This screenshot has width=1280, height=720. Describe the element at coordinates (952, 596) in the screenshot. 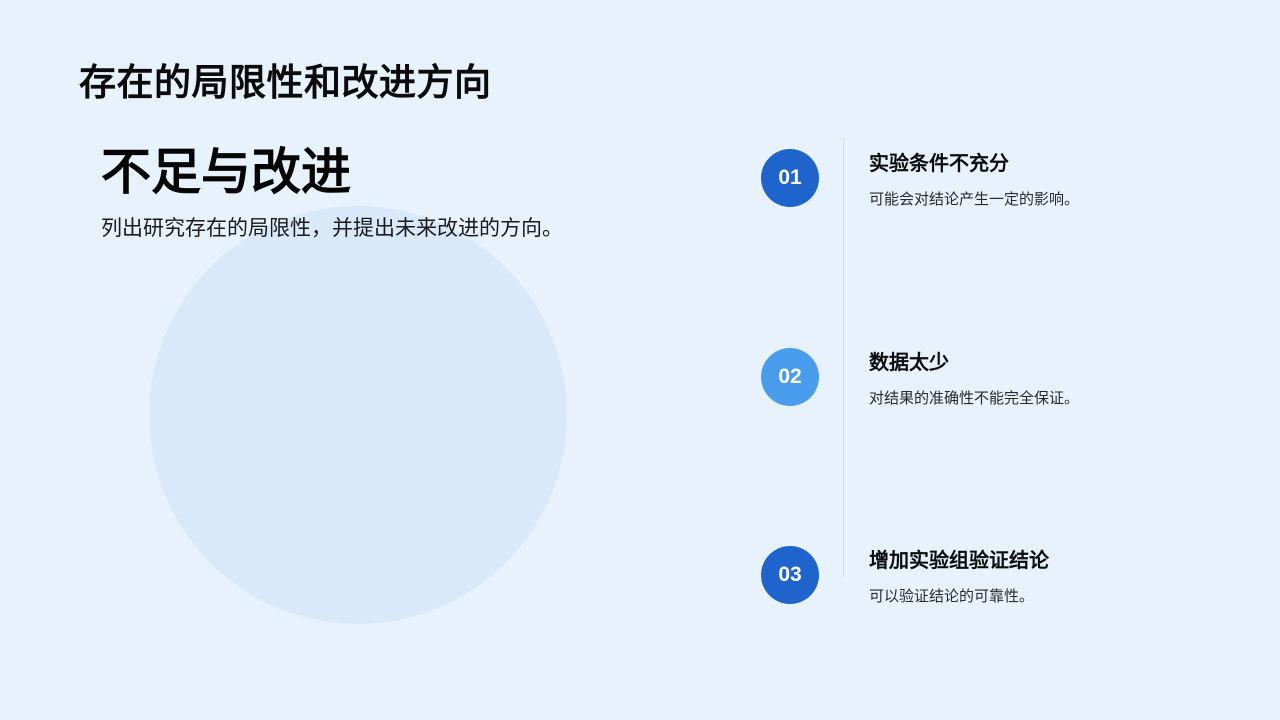

I see `item-text: 可以验证结论的可靠性。` at that location.